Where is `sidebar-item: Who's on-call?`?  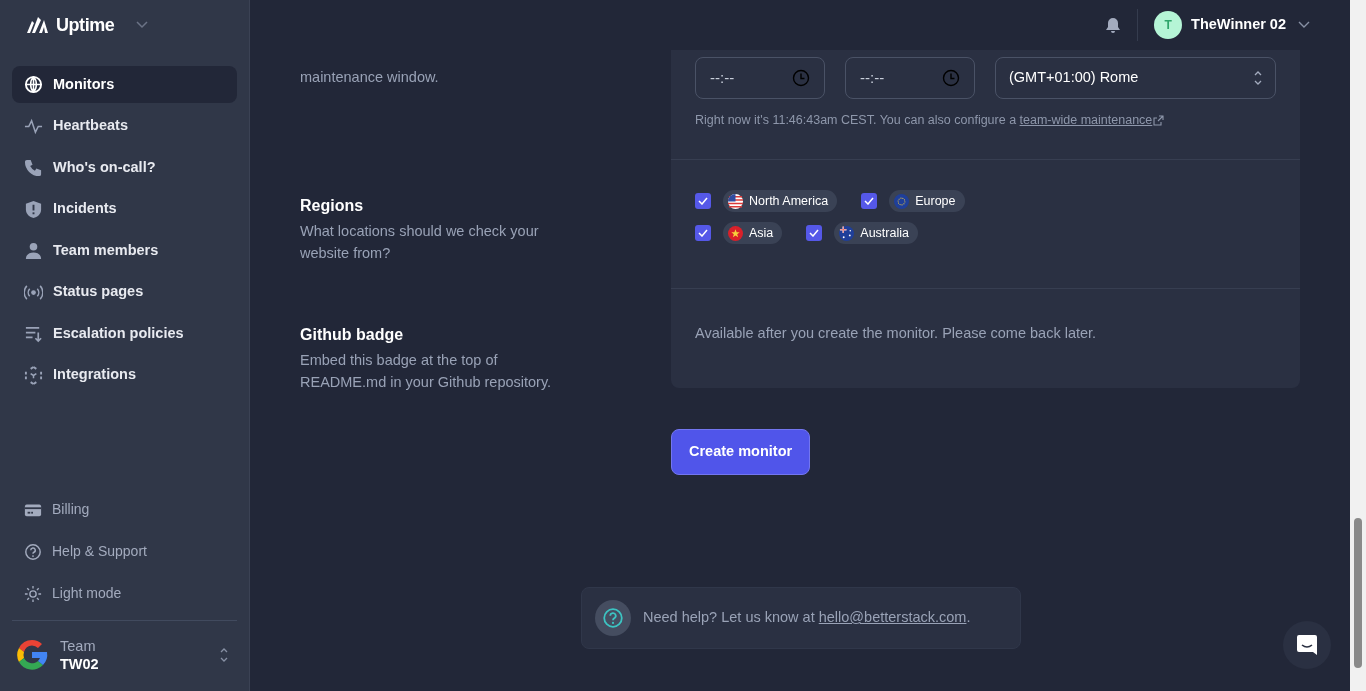
sidebar-item: Who's on-call? is located at coordinates (124, 167).